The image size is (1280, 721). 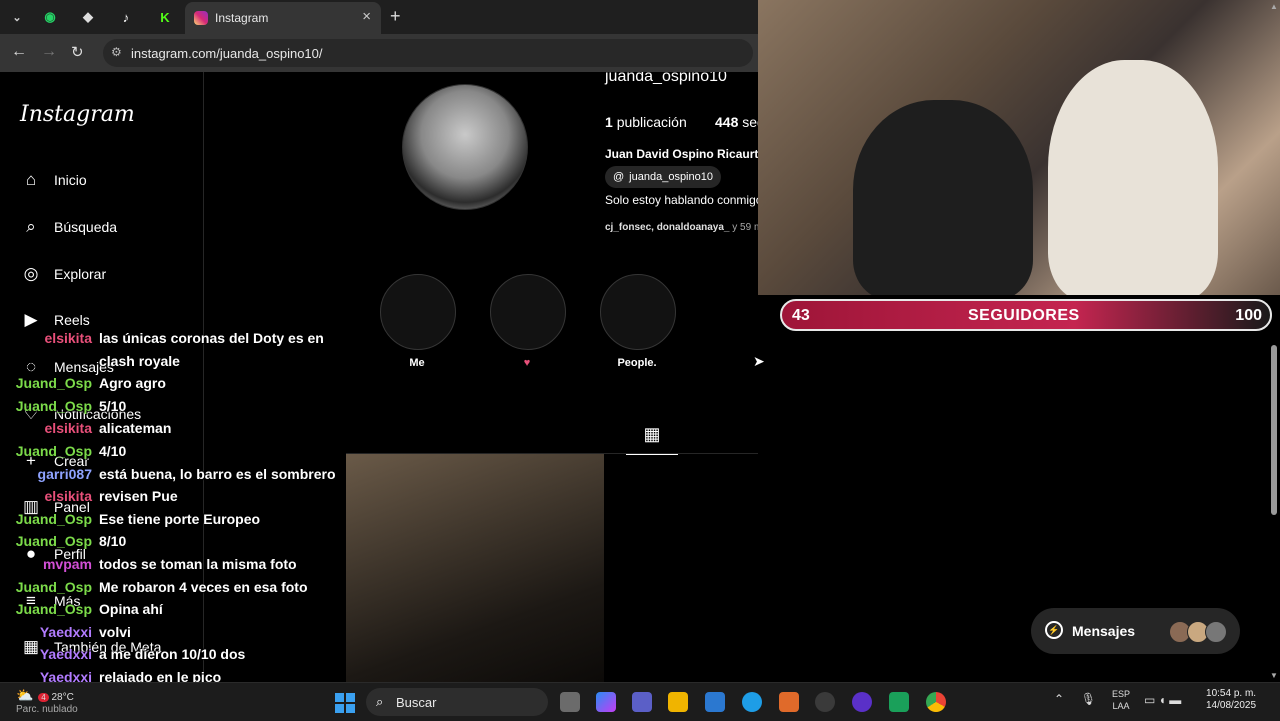 I want to click on followers-label: seg, so click(x=750, y=122).